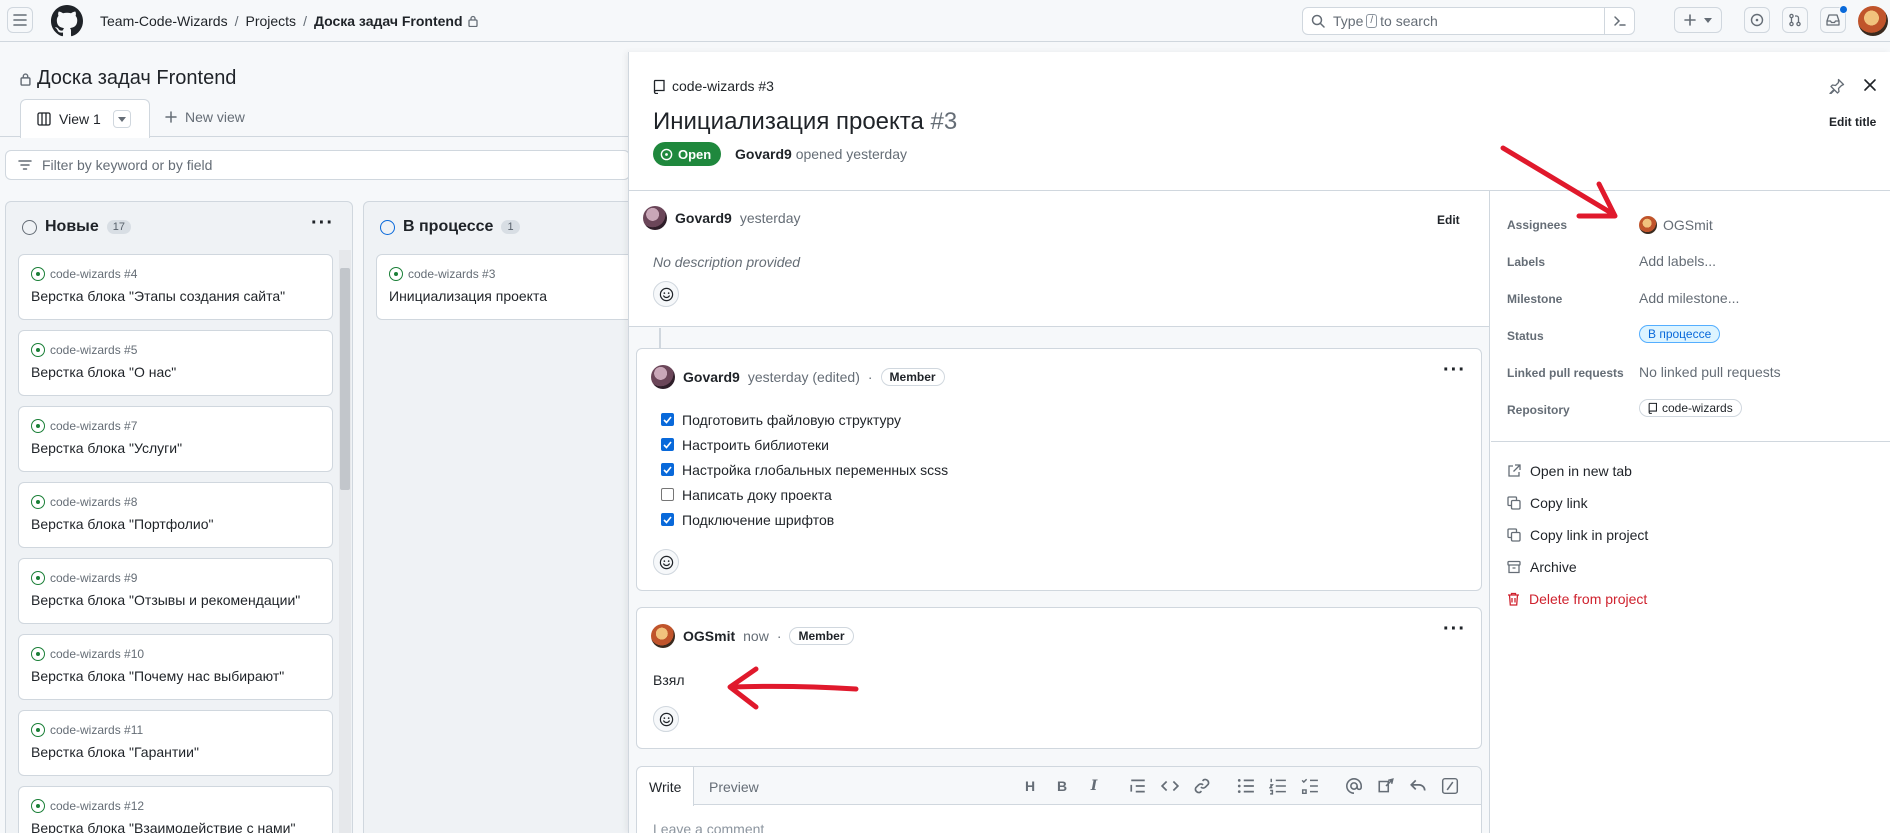  What do you see at coordinates (770, 218) in the screenshot?
I see `comment-time: yesterday` at bounding box center [770, 218].